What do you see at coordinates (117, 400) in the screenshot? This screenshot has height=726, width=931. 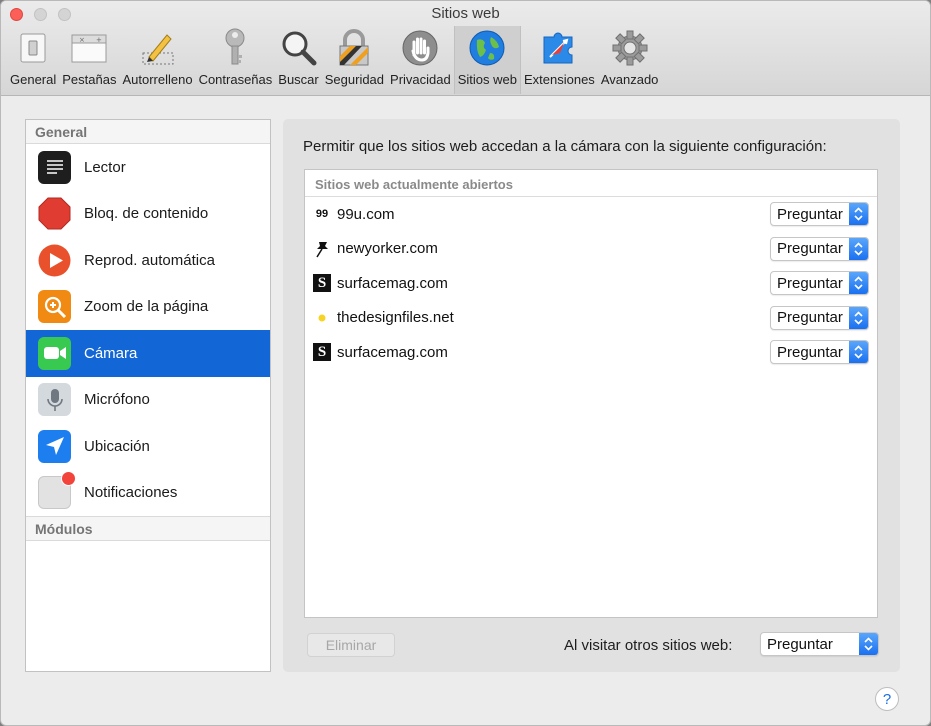 I see `sidebar-item-label: Micrófono` at bounding box center [117, 400].